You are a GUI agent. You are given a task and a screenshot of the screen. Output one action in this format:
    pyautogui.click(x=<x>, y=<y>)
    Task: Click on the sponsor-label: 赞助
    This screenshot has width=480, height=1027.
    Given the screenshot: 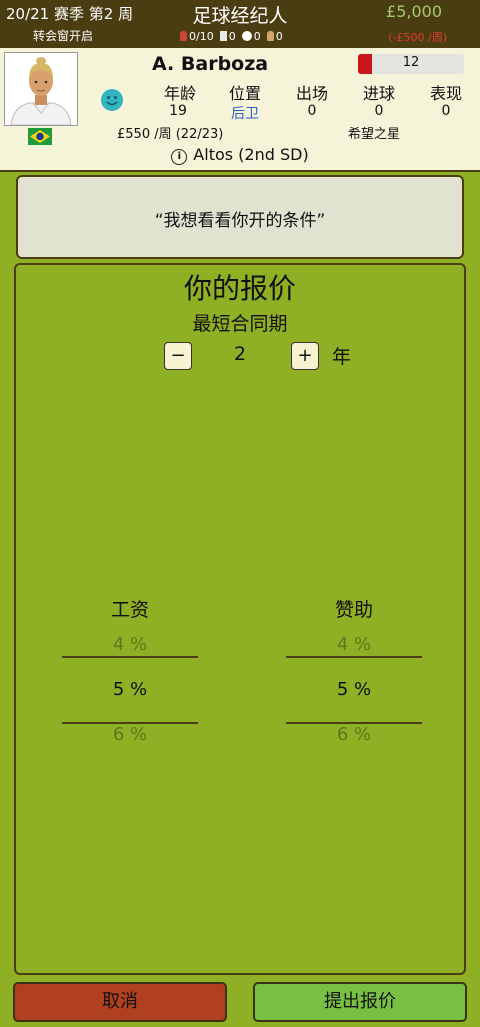 What is the action you would take?
    pyautogui.click(x=353, y=610)
    